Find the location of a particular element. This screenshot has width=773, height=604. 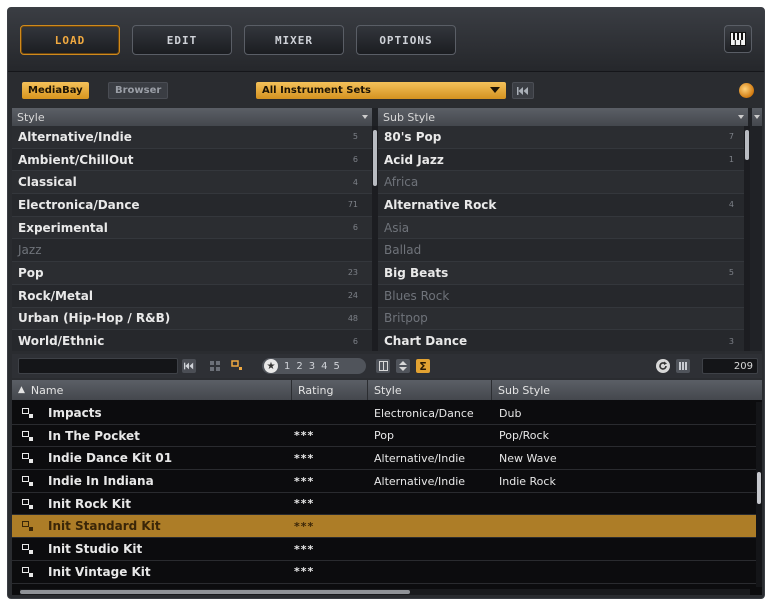

results-toolbar: ★ 1 2 3 4 5 Σ 209 is located at coordinates (387, 366).